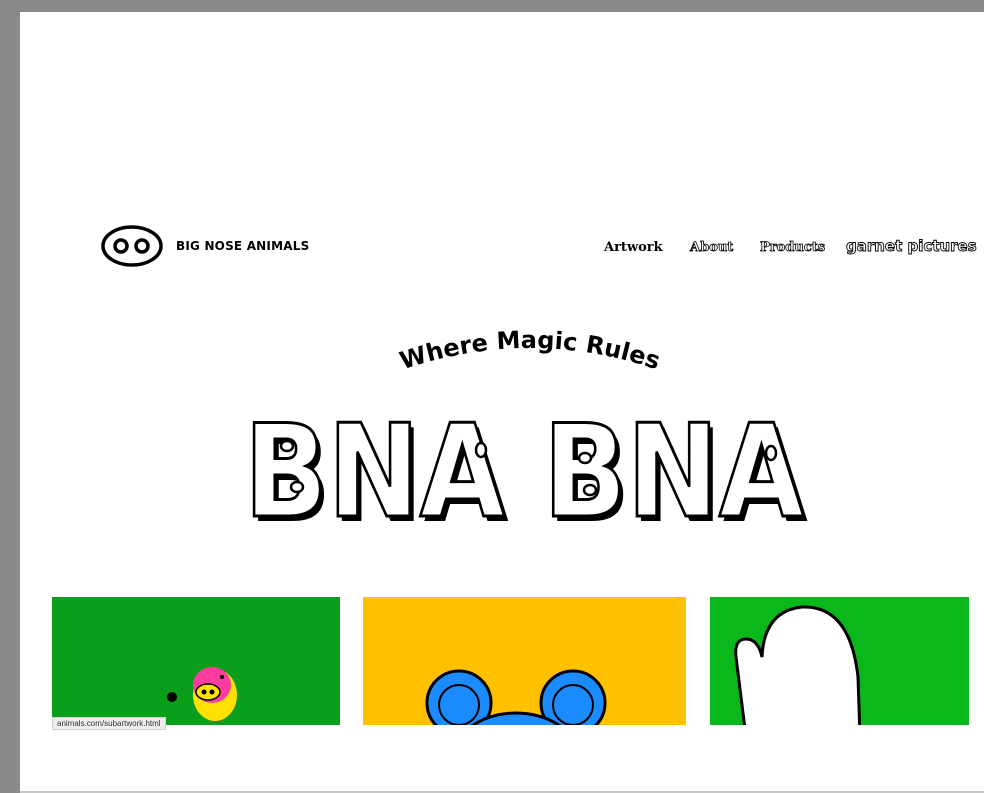 Image resolution: width=984 pixels, height=793 pixels. I want to click on window-frame-top, so click(492, 6).